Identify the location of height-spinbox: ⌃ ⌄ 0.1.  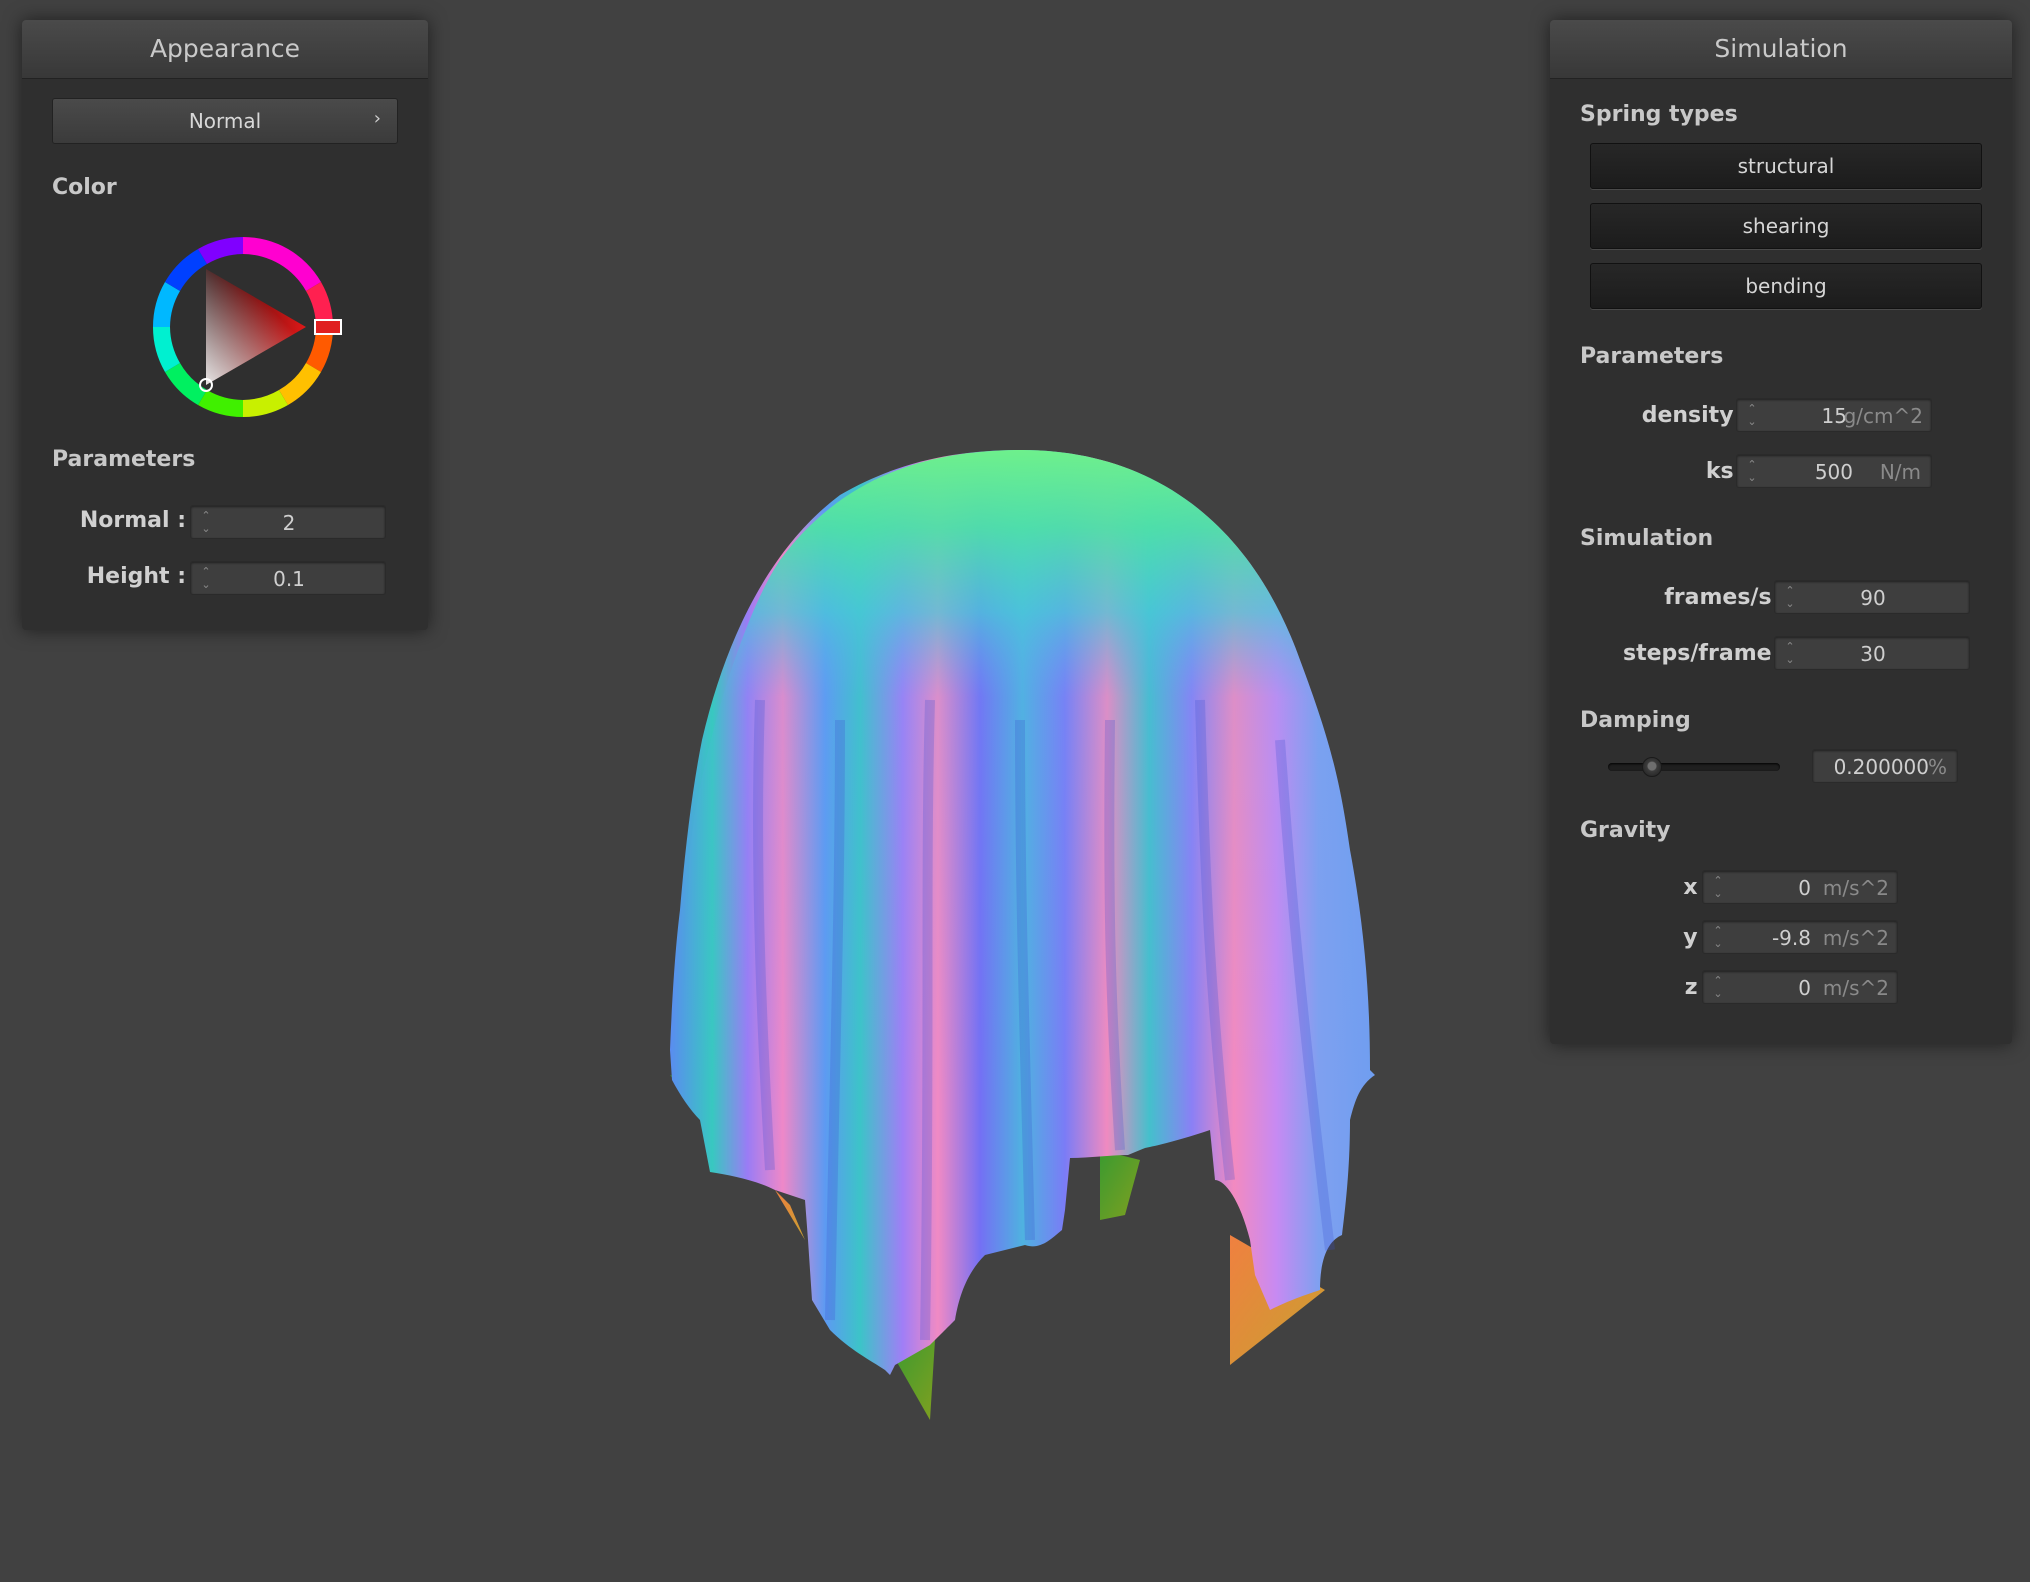
(288, 578).